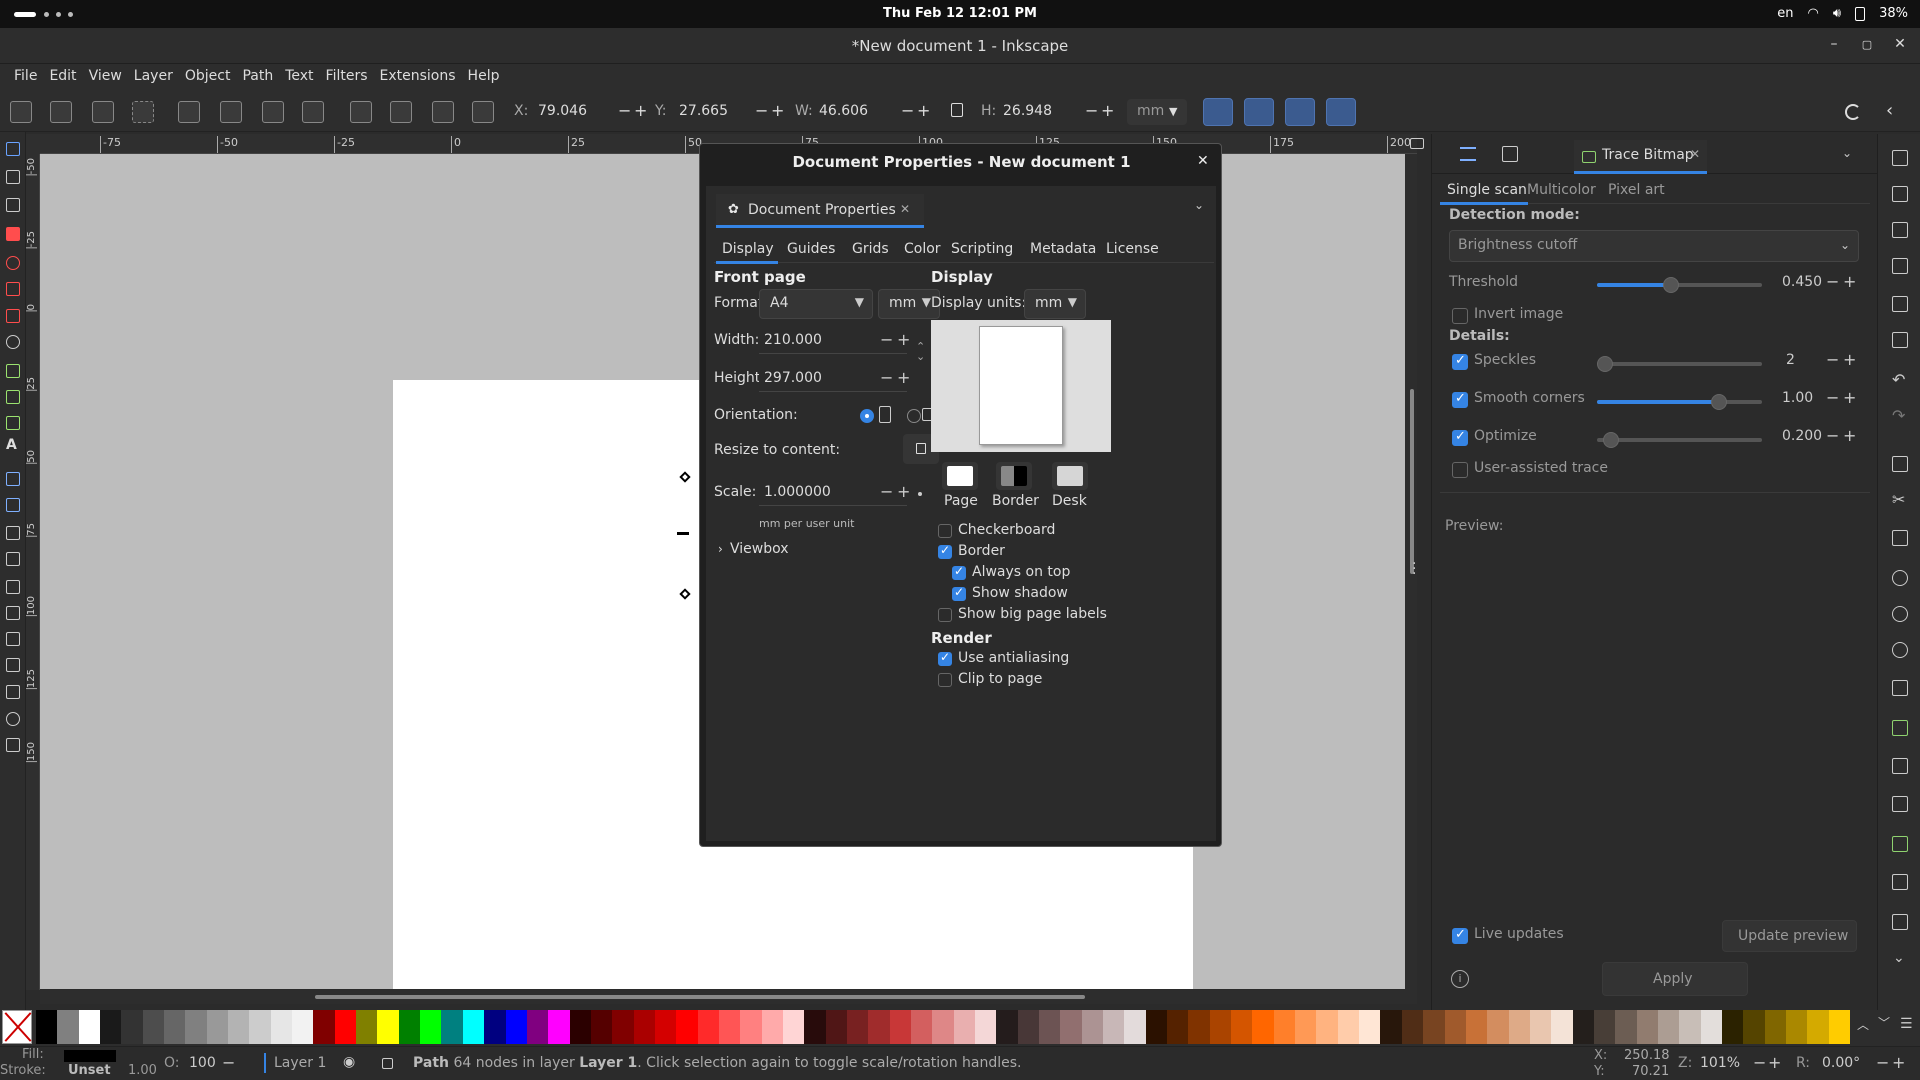 This screenshot has height=1080, width=1920. What do you see at coordinates (143, 112) in the screenshot?
I see `select-same-icon` at bounding box center [143, 112].